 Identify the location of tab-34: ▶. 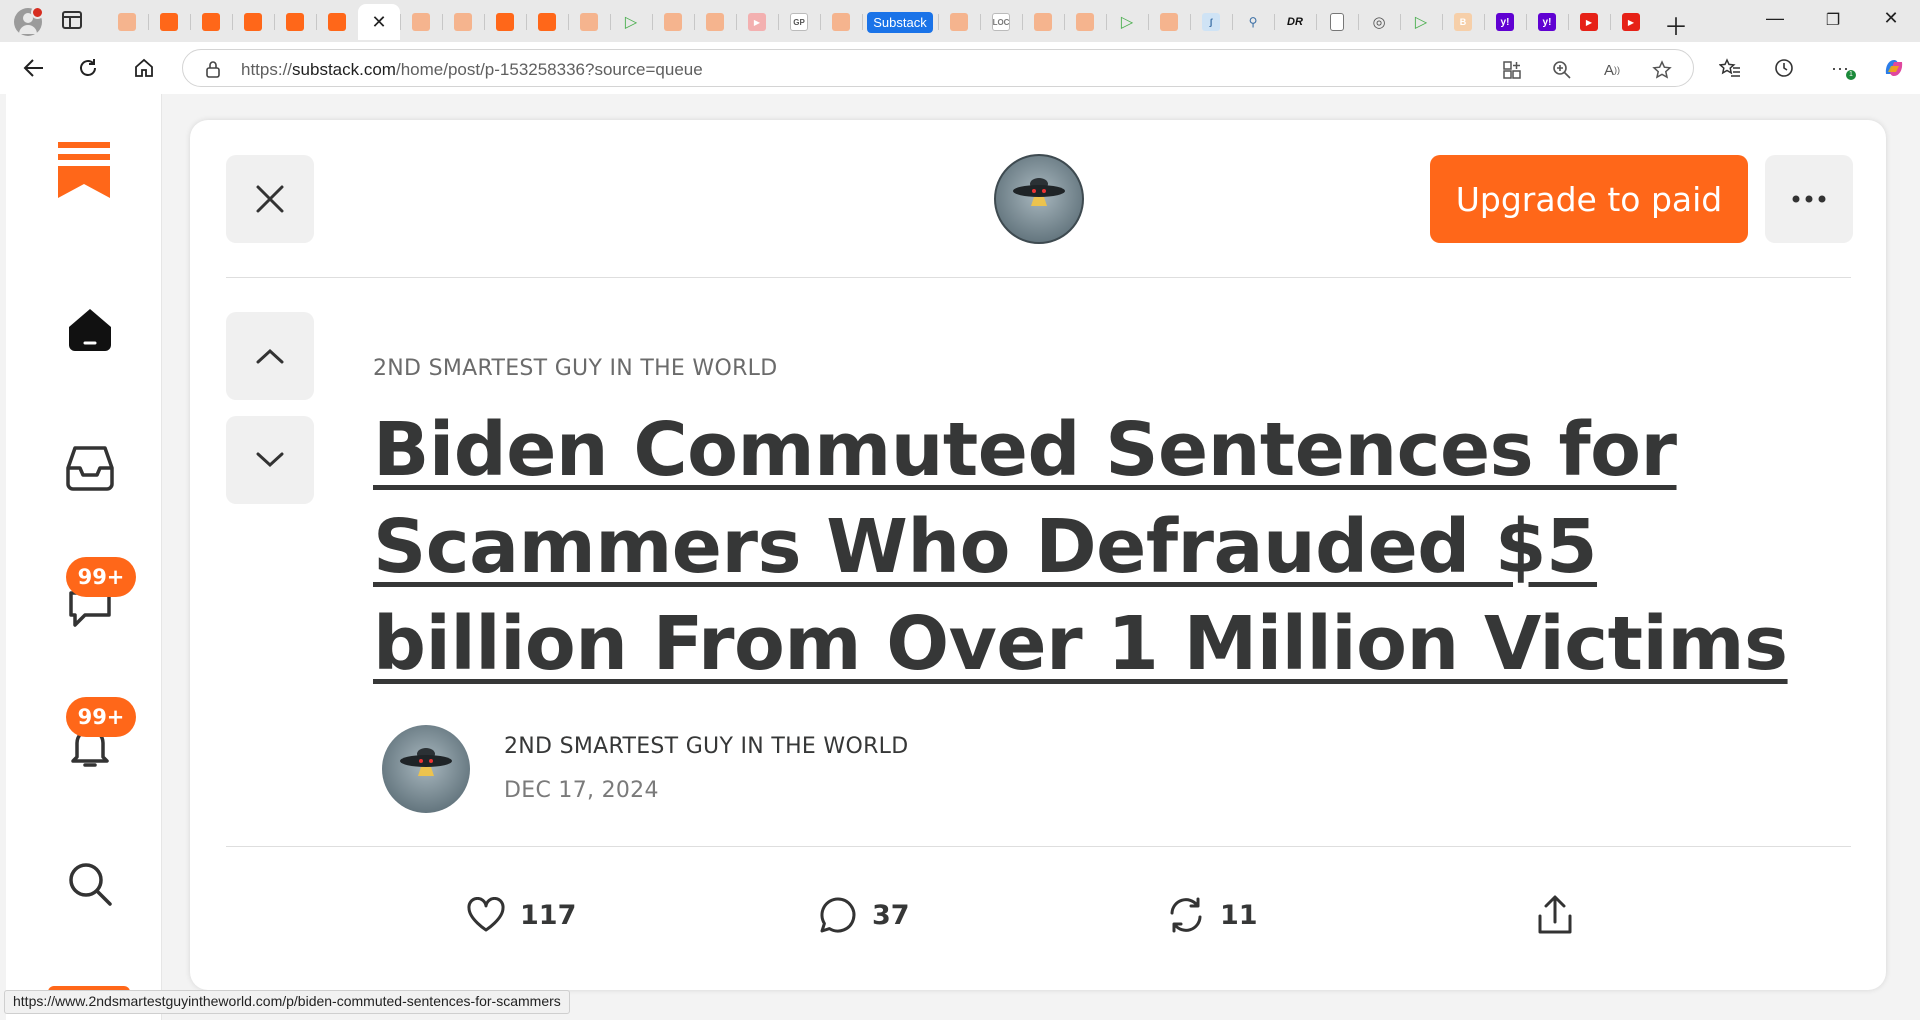
(1589, 22).